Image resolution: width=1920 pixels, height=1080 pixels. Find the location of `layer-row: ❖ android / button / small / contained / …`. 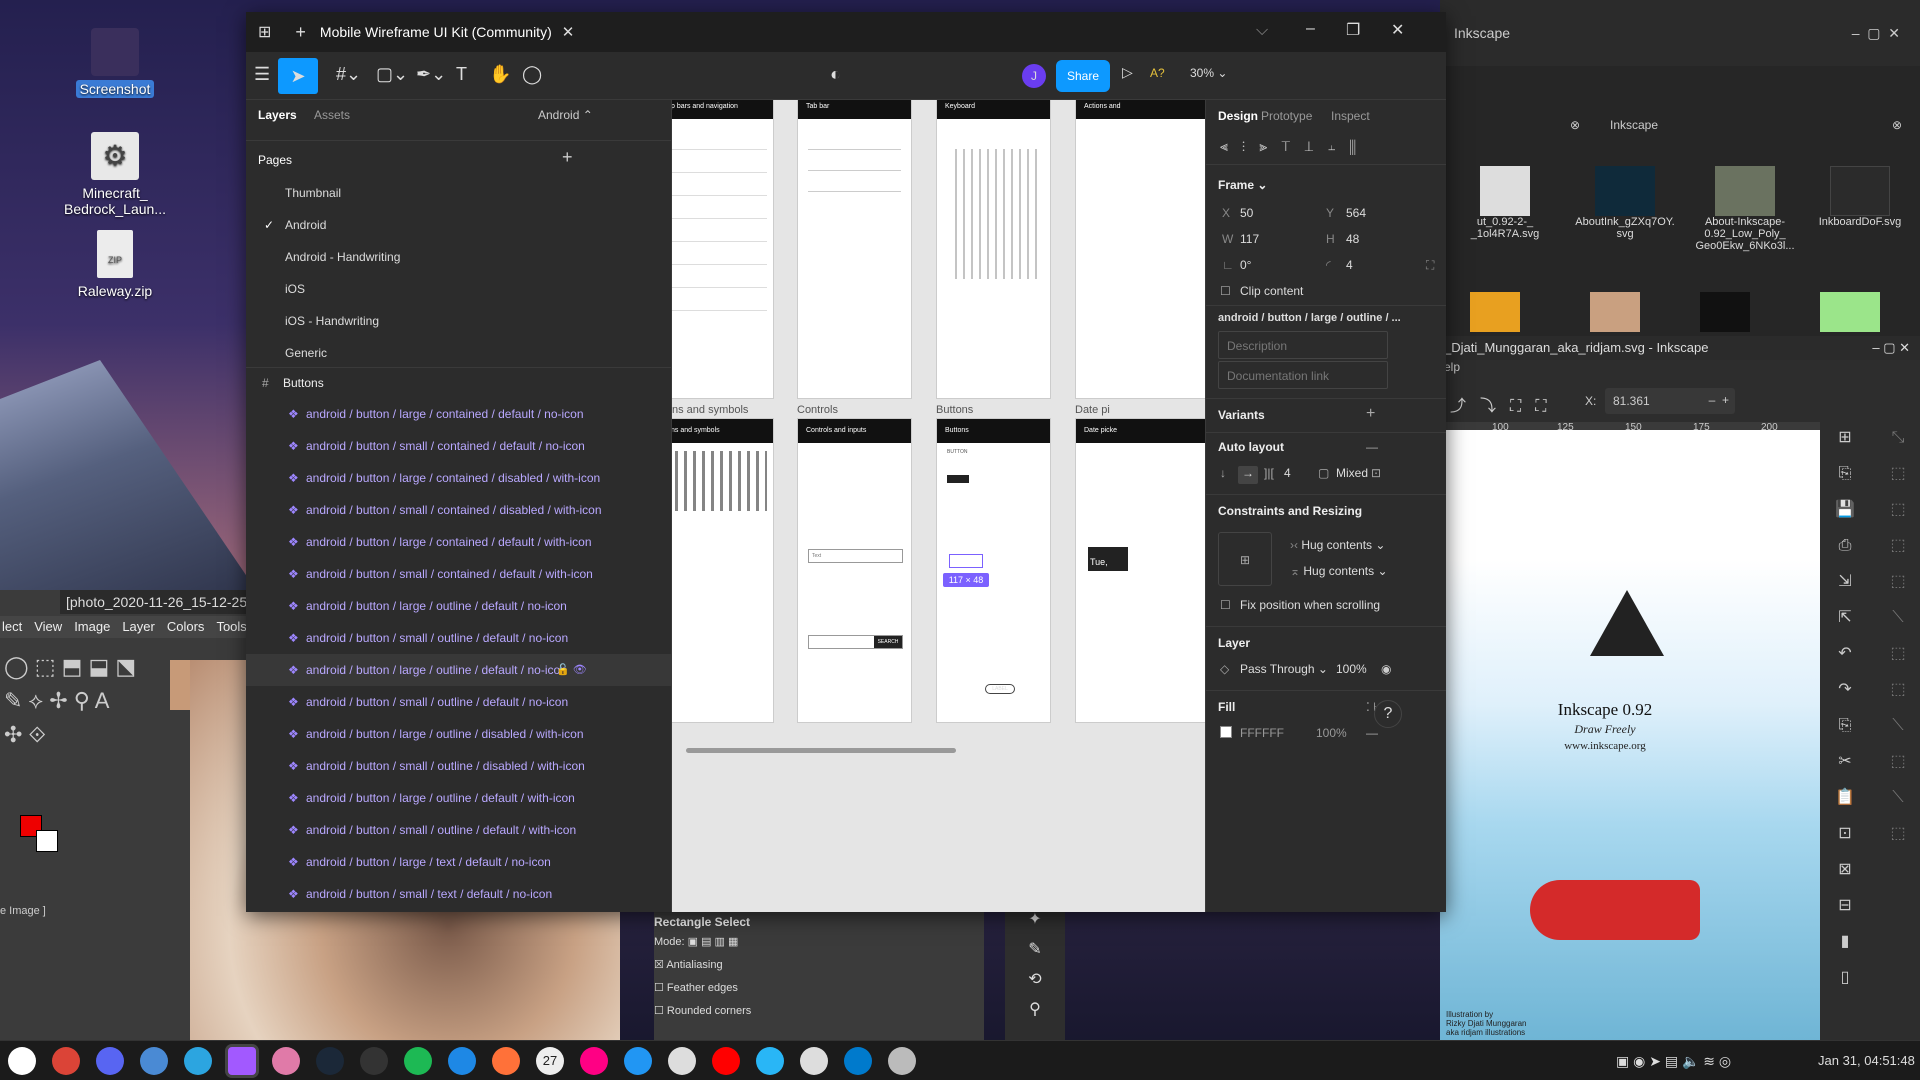

layer-row: ❖ android / button / small / contained / … is located at coordinates (458, 510).